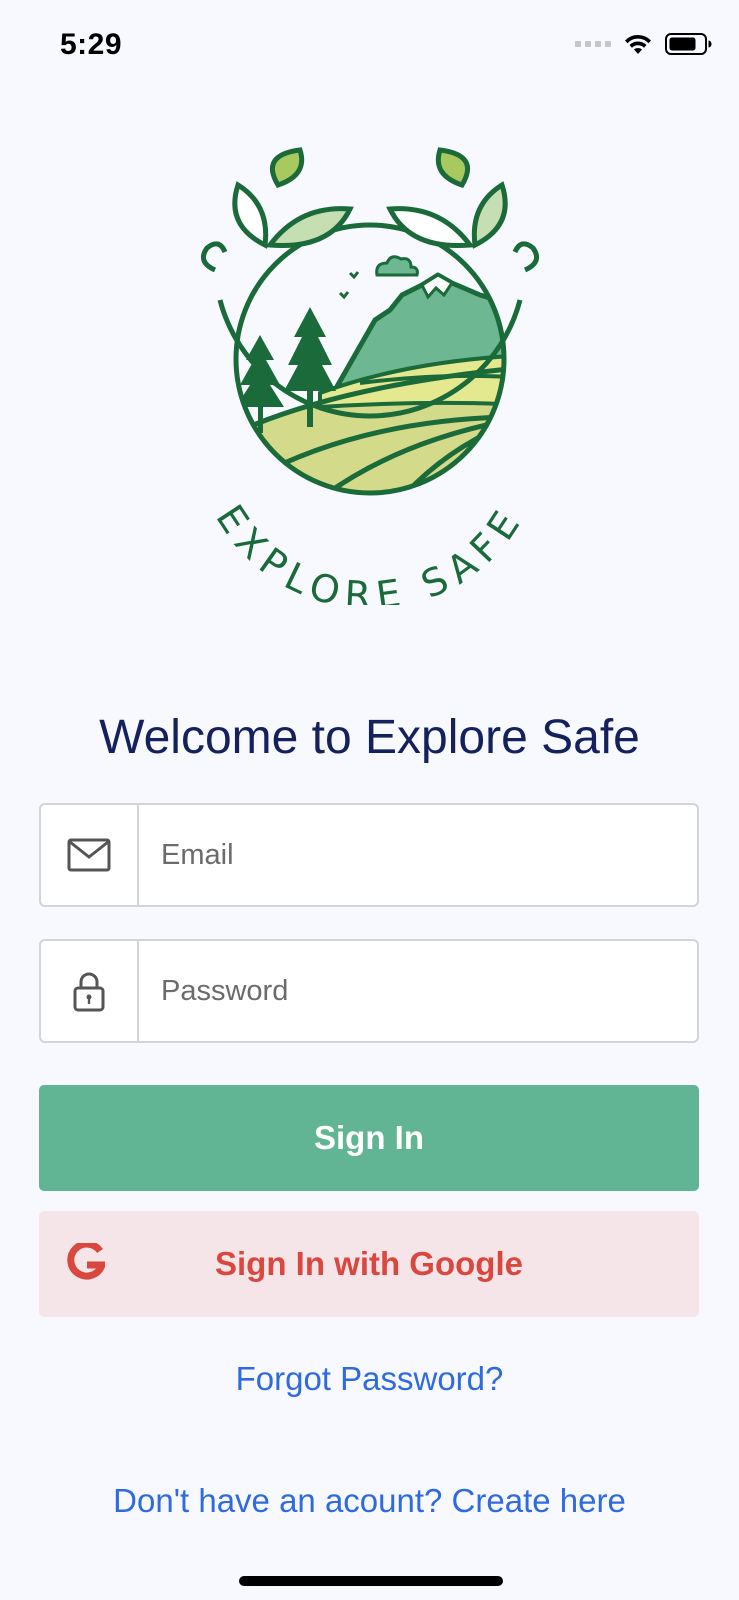 This screenshot has width=739, height=1600. I want to click on forgot-password-link: Forgot Password?, so click(369, 1379).